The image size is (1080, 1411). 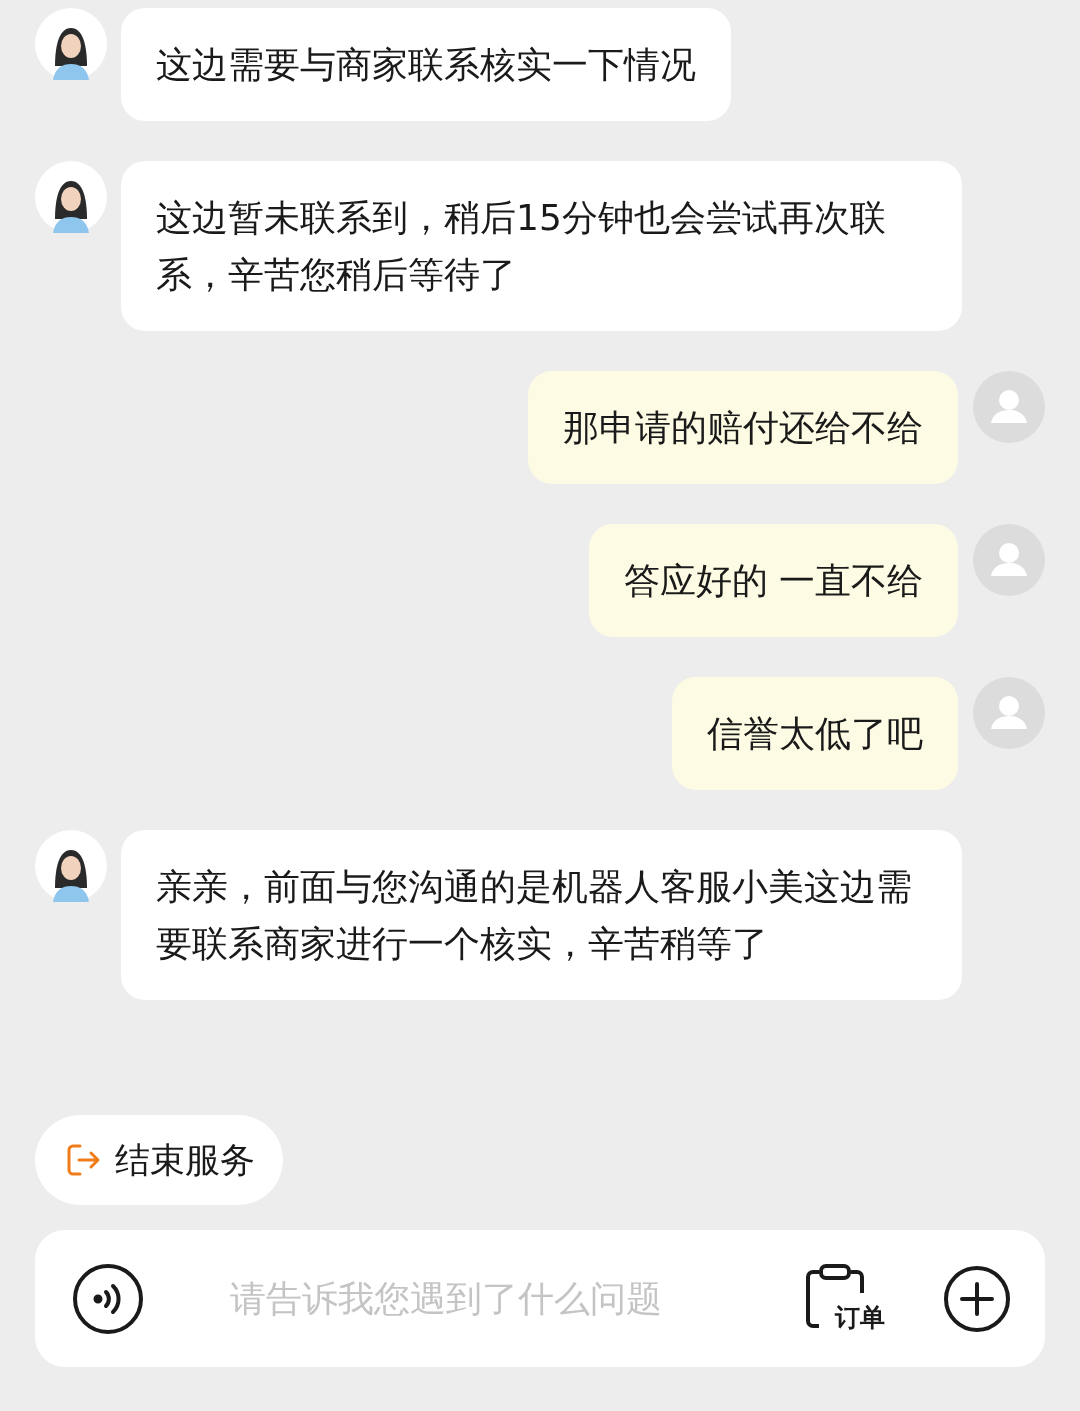 What do you see at coordinates (159, 1160) in the screenshot?
I see `end-service-button: 结束服务` at bounding box center [159, 1160].